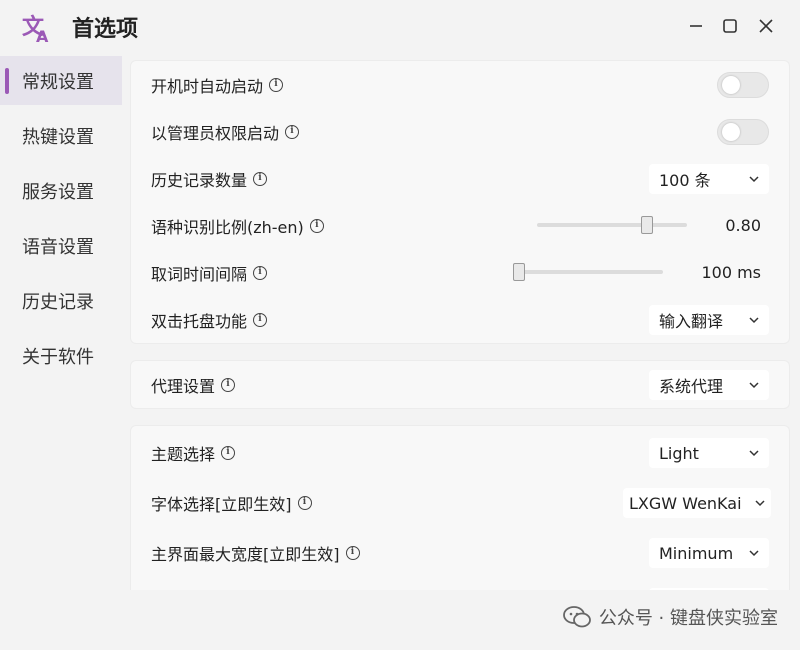 This screenshot has height=650, width=800. What do you see at coordinates (460, 84) in the screenshot?
I see `autostart-row: 开机时自动启动 i` at bounding box center [460, 84].